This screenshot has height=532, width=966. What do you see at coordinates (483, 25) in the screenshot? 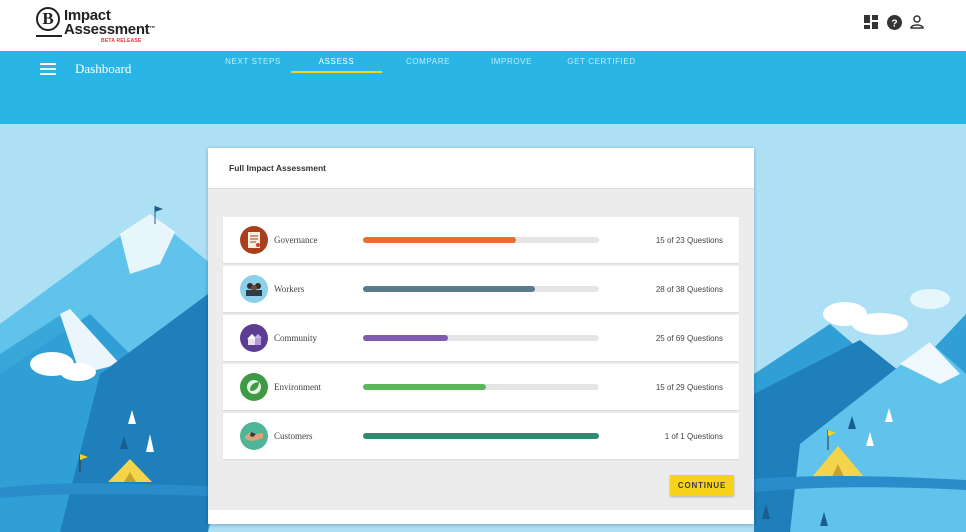
I see `top-bar: B Impact Assessment™ BETA RELEASE ?` at bounding box center [483, 25].